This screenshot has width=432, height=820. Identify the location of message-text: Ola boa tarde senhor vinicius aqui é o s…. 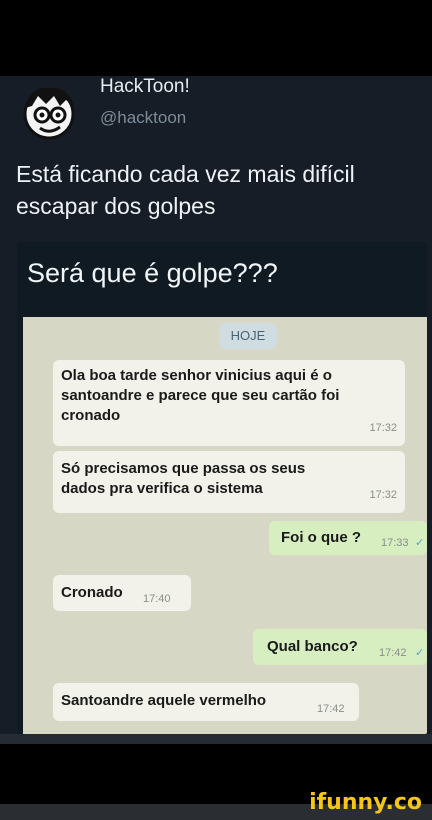
(200, 395).